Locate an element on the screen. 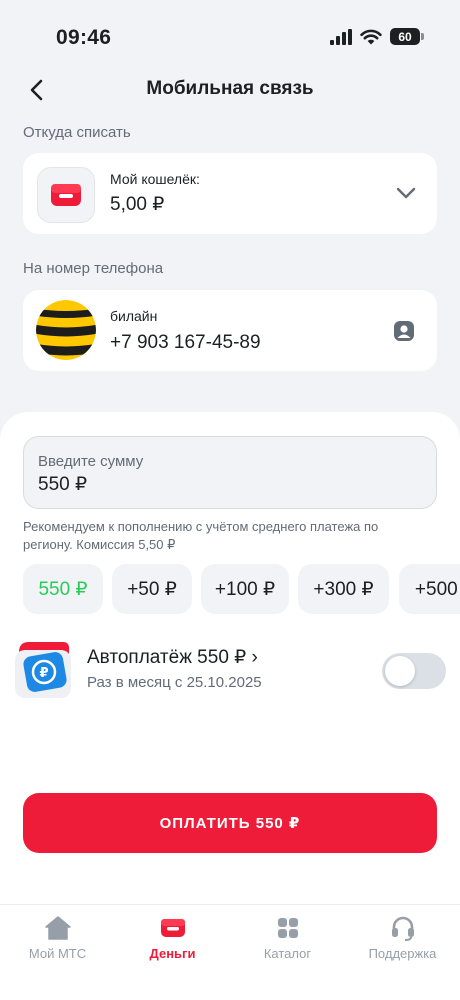 The height and width of the screenshot is (1000, 460). contacts-button is located at coordinates (404, 333).